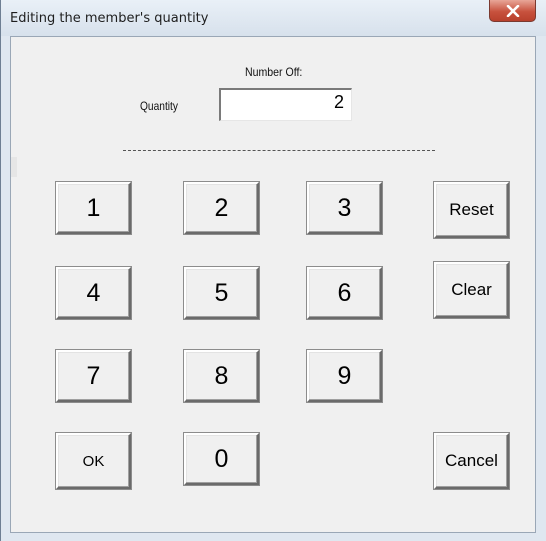 This screenshot has width=546, height=541. What do you see at coordinates (93, 461) in the screenshot?
I see `ok-button: OK` at bounding box center [93, 461].